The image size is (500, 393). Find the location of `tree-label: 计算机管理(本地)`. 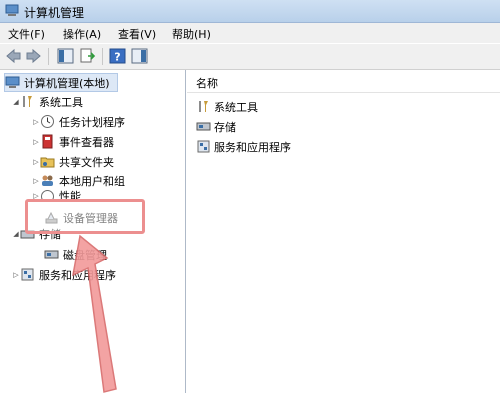

tree-label: 计算机管理(本地) is located at coordinates (67, 83).